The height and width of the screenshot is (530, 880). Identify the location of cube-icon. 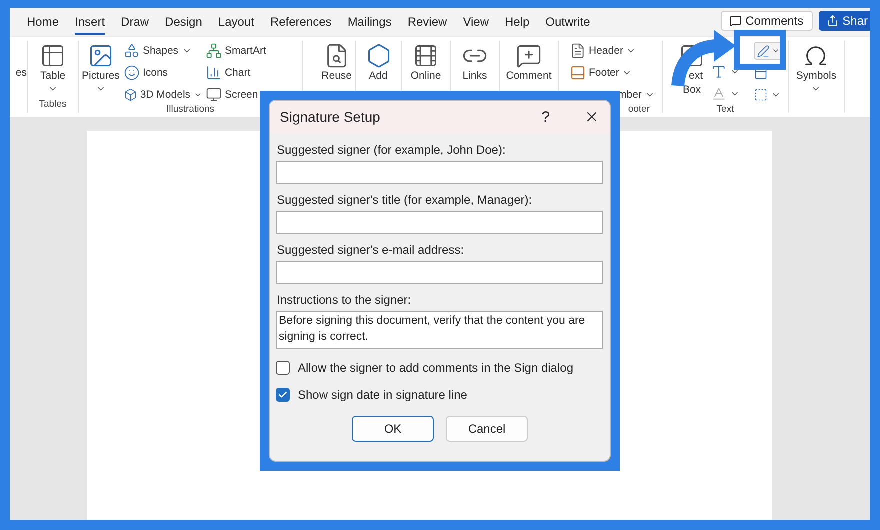
(131, 95).